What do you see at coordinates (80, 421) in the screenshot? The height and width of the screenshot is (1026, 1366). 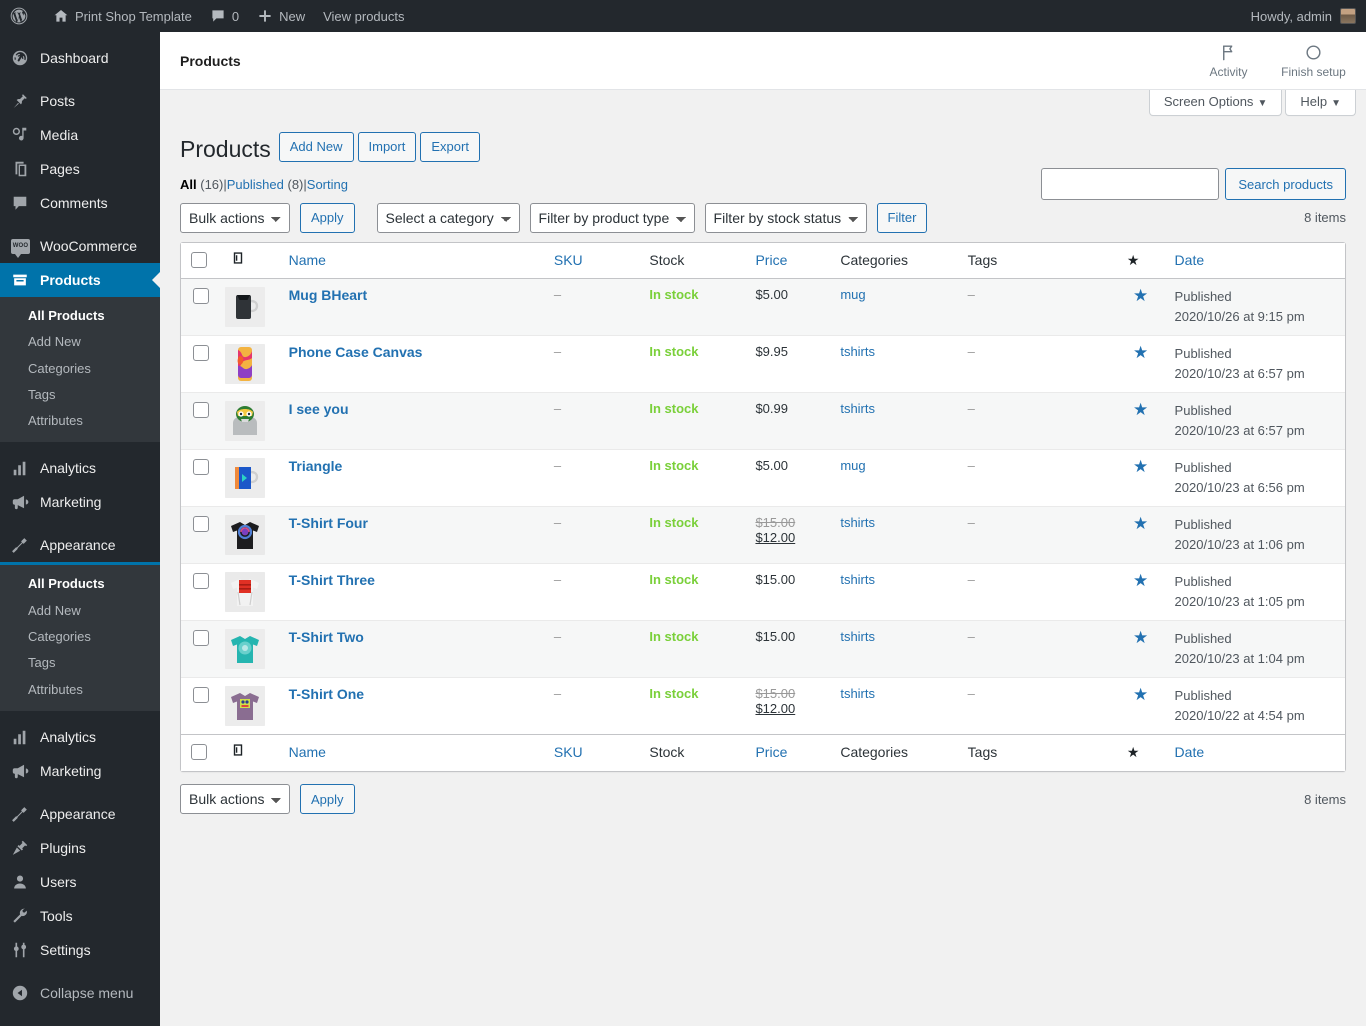 I see `submenu-item-attributes: Attributes` at bounding box center [80, 421].